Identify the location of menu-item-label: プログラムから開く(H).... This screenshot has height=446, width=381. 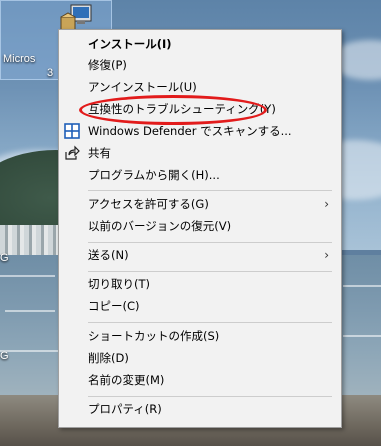
(154, 175).